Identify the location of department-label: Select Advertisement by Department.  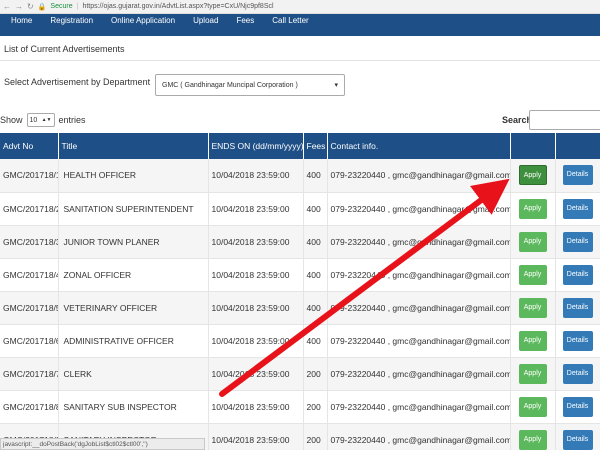
(77, 82).